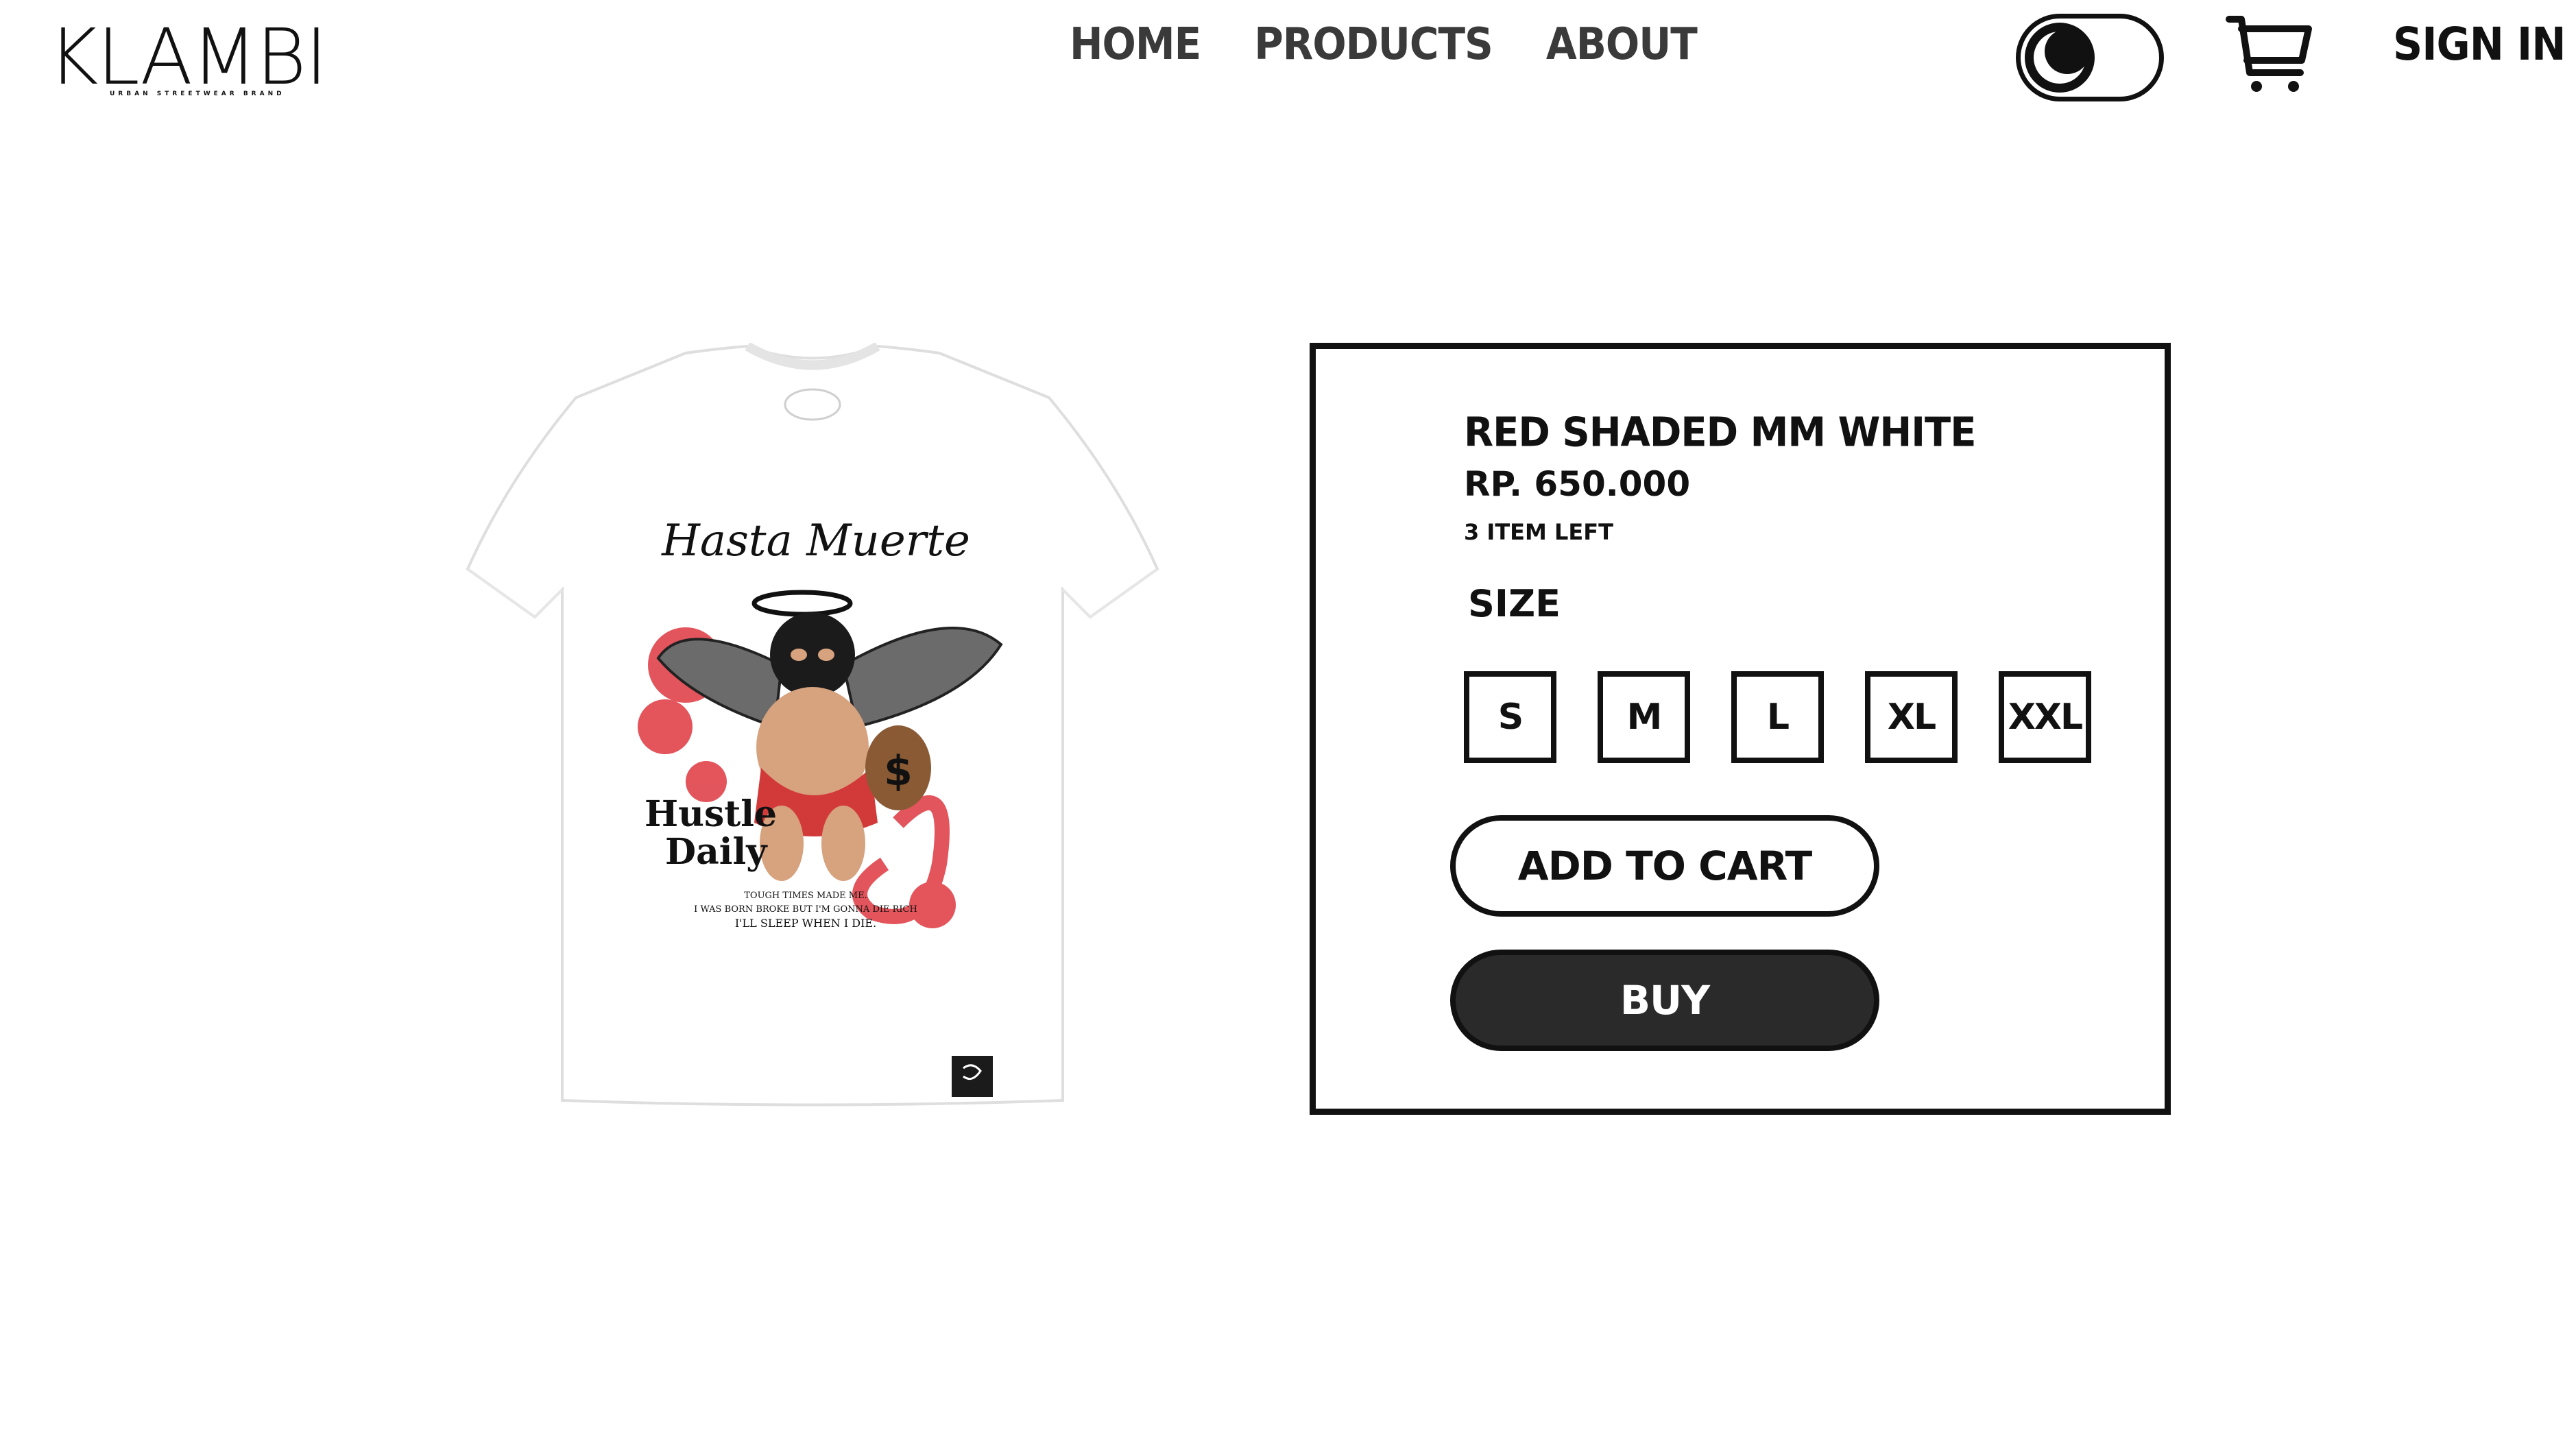  Describe the element at coordinates (1665, 866) in the screenshot. I see `add-to-cart-button: ADD TO CART` at that location.